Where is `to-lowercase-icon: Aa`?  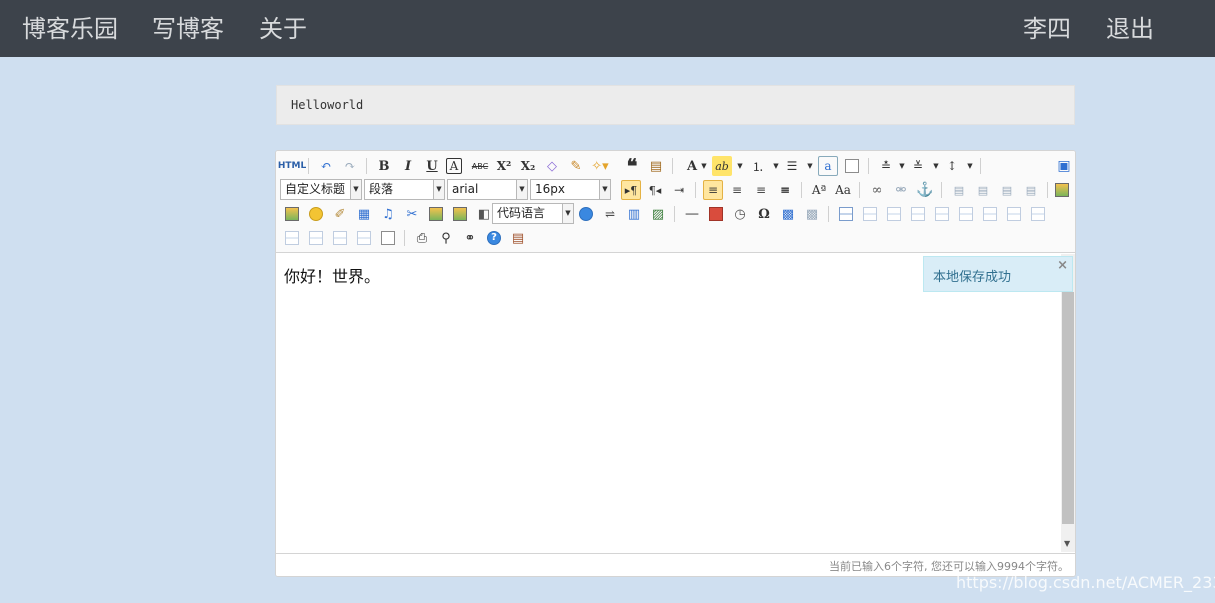 to-lowercase-icon: Aa is located at coordinates (843, 190).